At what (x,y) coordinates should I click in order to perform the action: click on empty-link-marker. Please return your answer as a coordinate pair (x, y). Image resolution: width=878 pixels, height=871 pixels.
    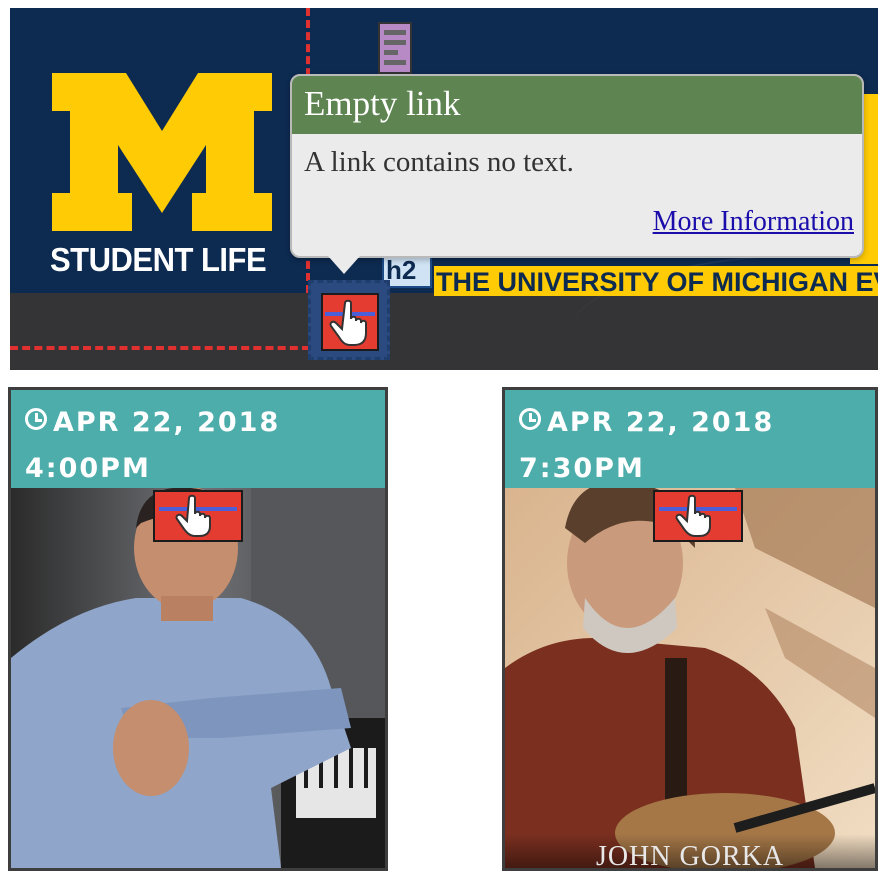
    Looking at the image, I should click on (349, 320).